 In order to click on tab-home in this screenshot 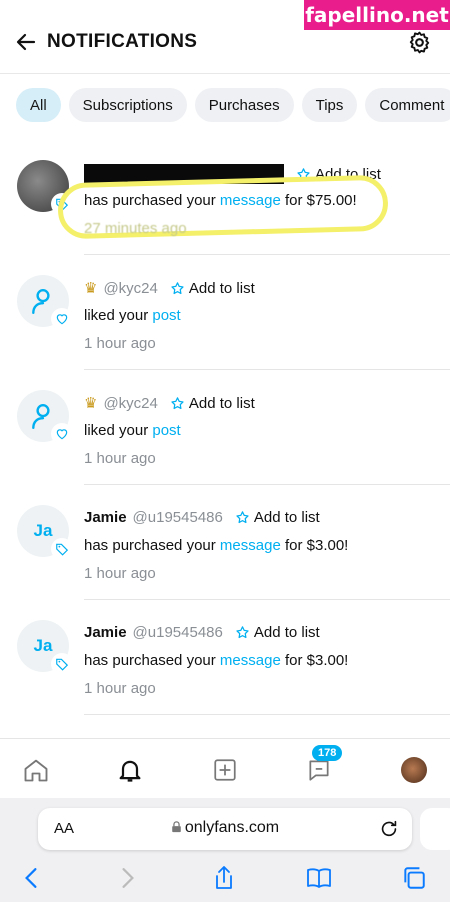, I will do `click(36, 770)`.